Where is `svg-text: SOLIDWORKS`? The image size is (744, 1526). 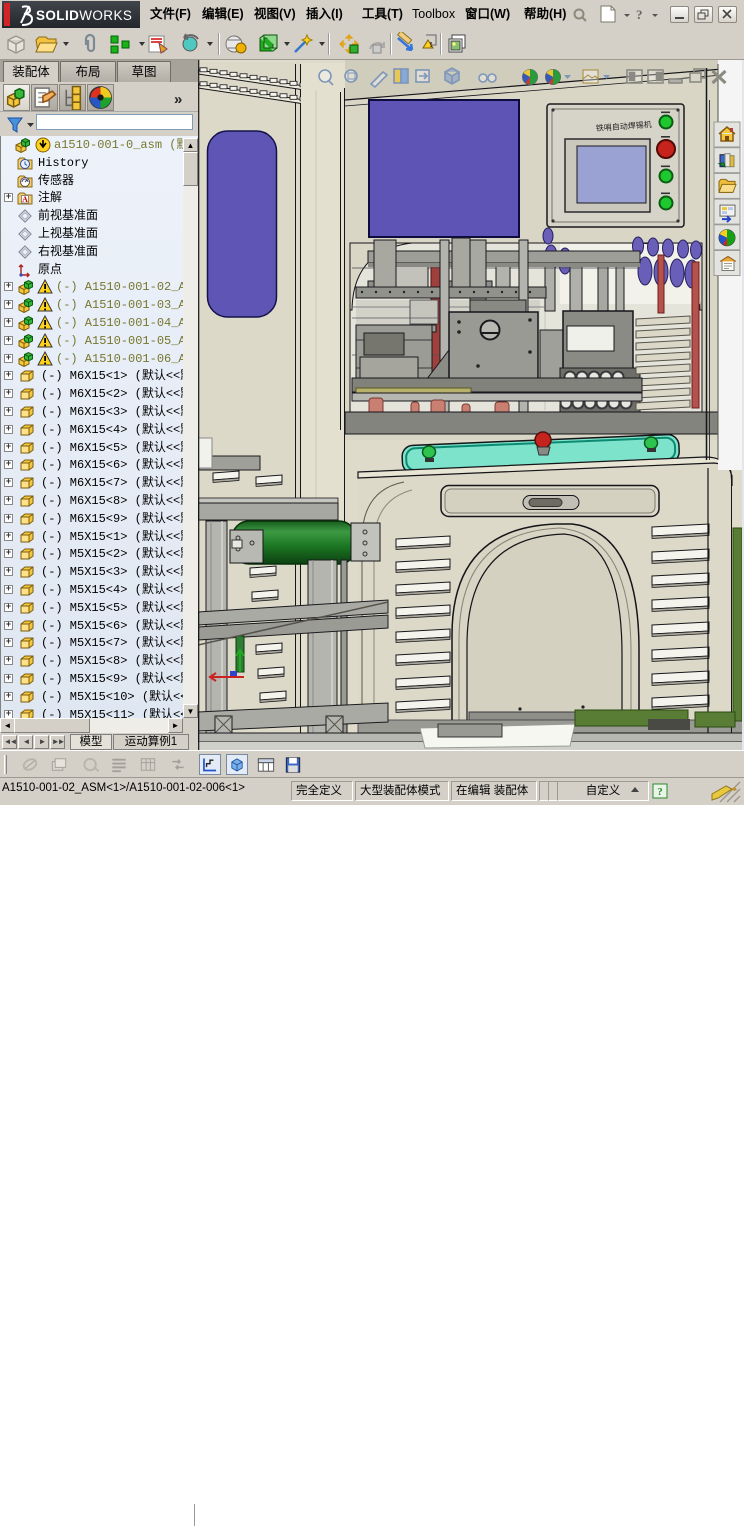 svg-text: SOLIDWORKS is located at coordinates (84, 15).